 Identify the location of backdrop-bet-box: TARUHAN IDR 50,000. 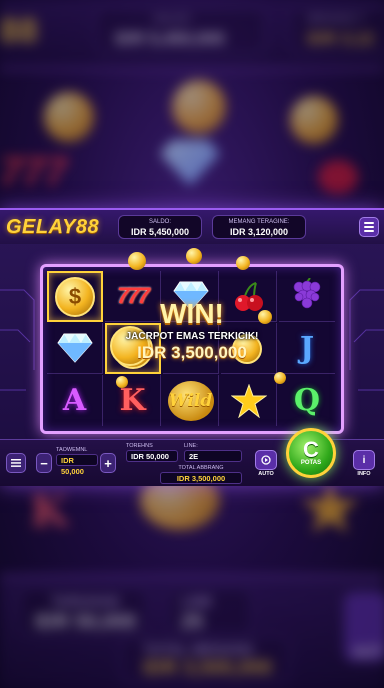
(84, 612).